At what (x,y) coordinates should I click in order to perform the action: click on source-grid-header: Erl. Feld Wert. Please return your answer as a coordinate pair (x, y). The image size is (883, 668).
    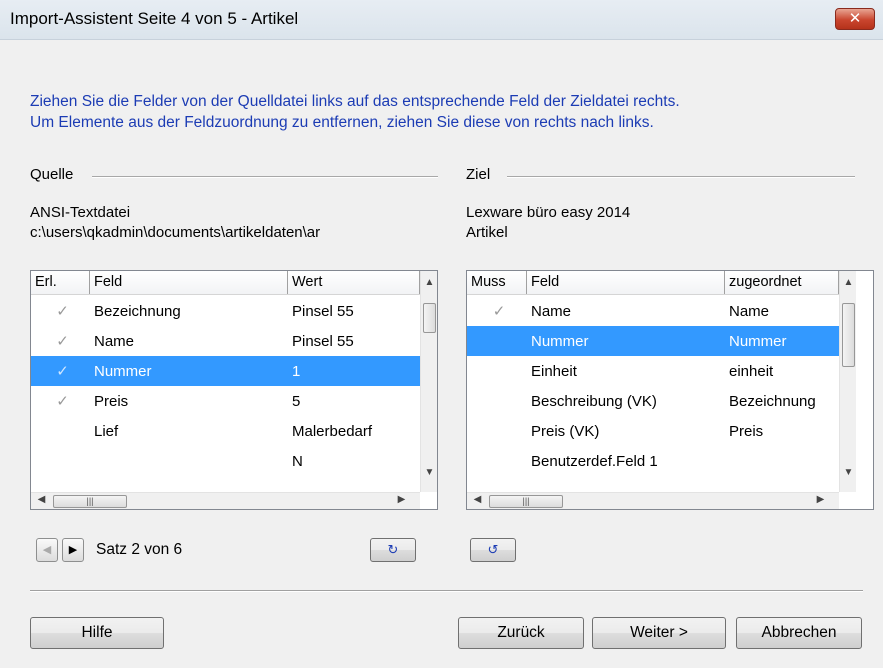
    Looking at the image, I should click on (225, 283).